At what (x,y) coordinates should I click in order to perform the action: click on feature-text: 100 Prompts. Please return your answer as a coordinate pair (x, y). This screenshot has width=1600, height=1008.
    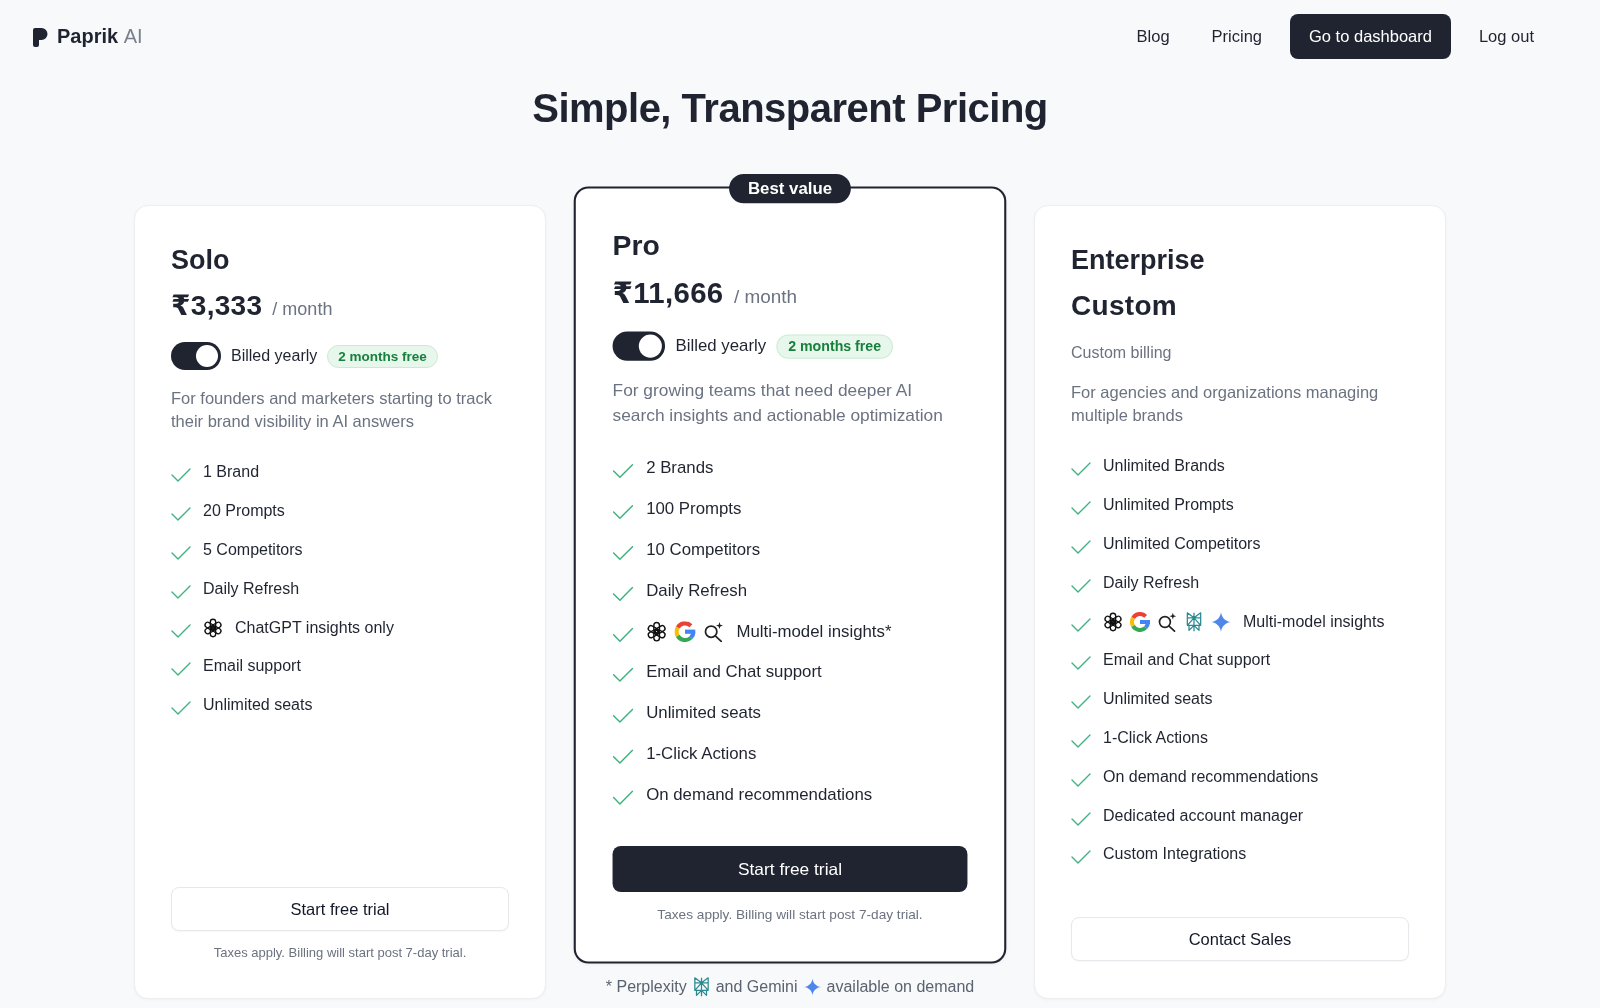
    Looking at the image, I should click on (694, 509).